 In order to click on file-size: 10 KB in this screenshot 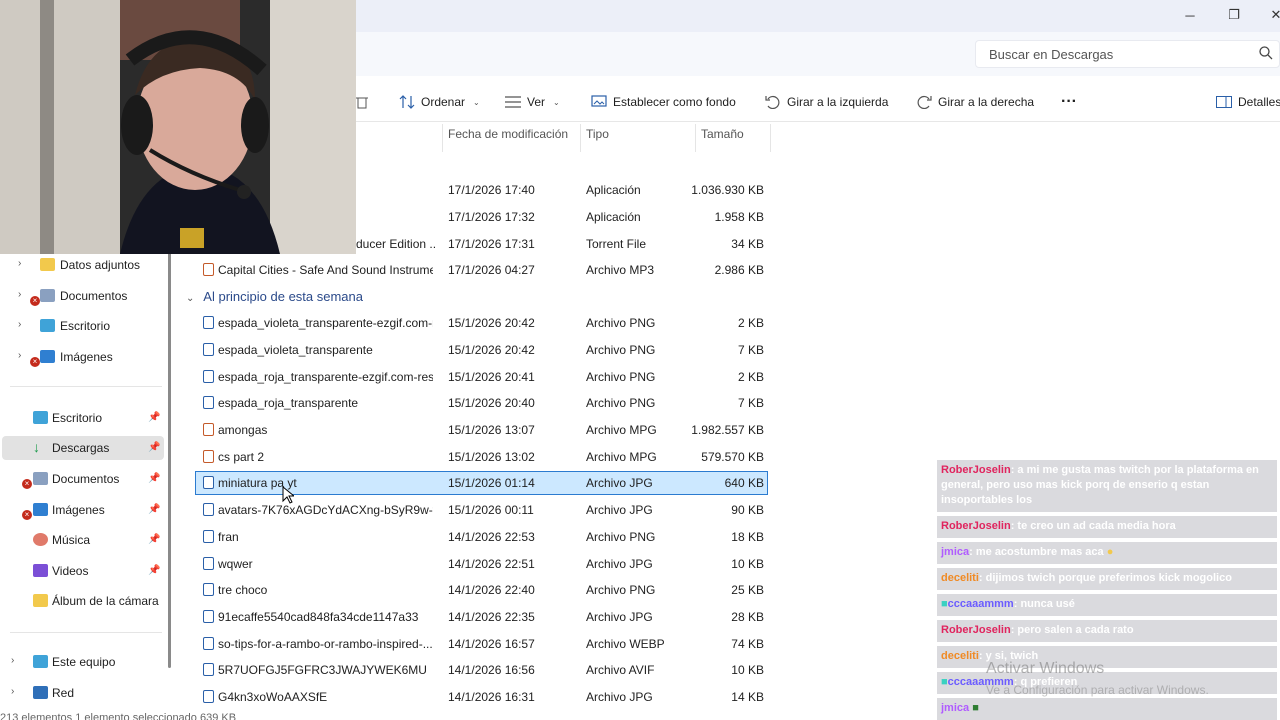, I will do `click(747, 564)`.